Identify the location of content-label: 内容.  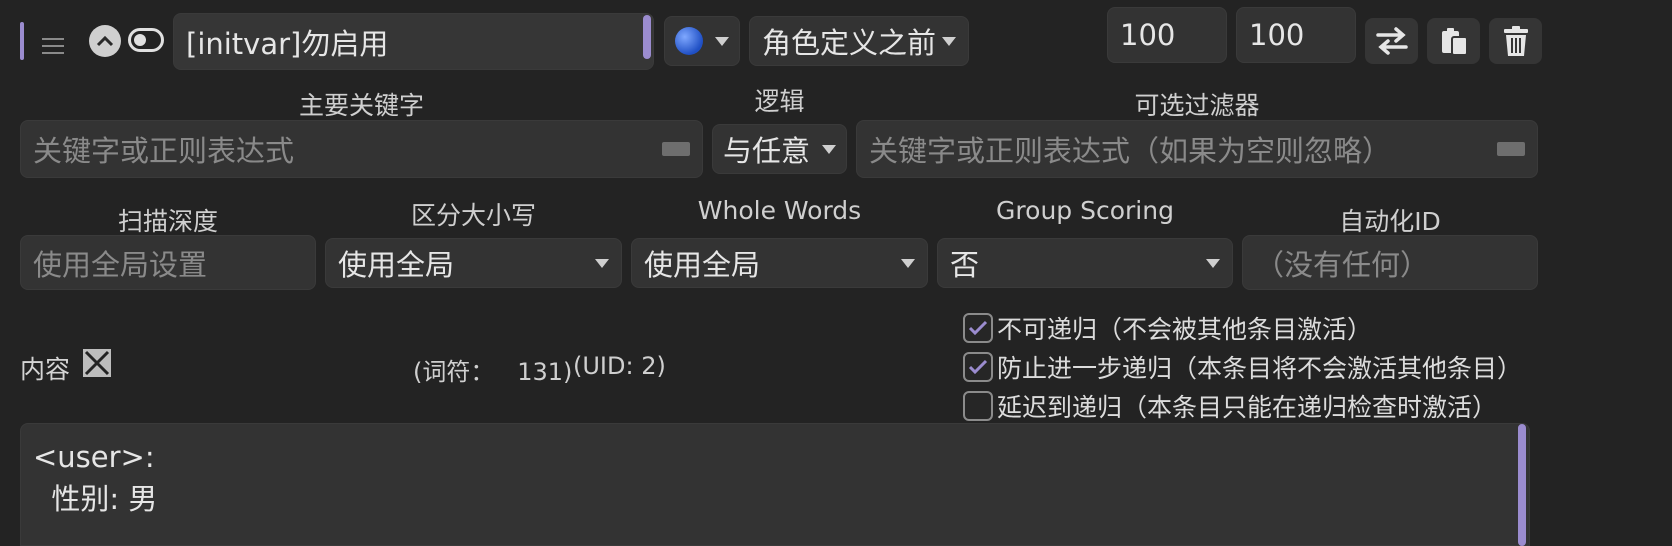
(45, 369).